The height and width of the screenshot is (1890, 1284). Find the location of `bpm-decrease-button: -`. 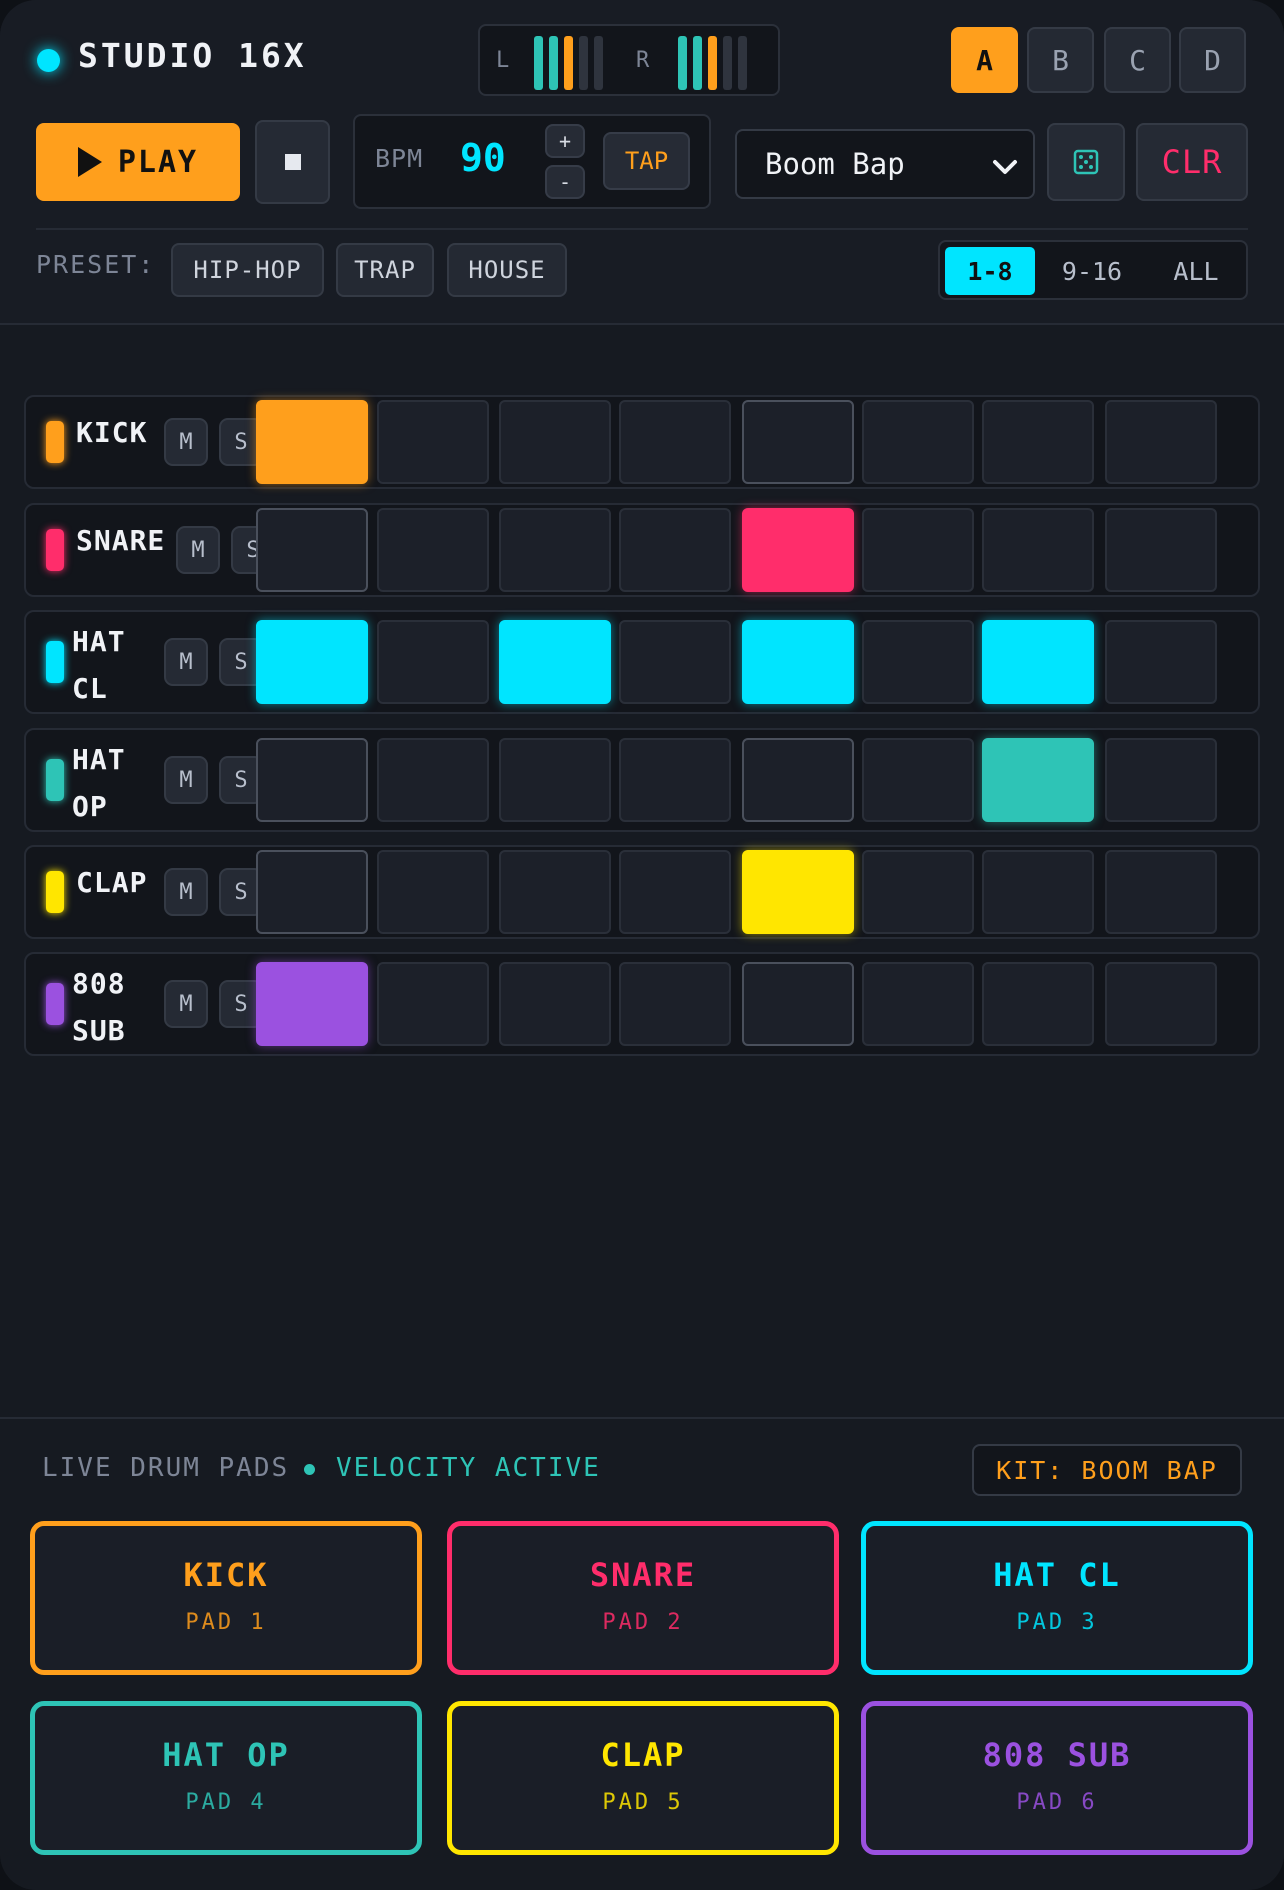

bpm-decrease-button: - is located at coordinates (565, 182).